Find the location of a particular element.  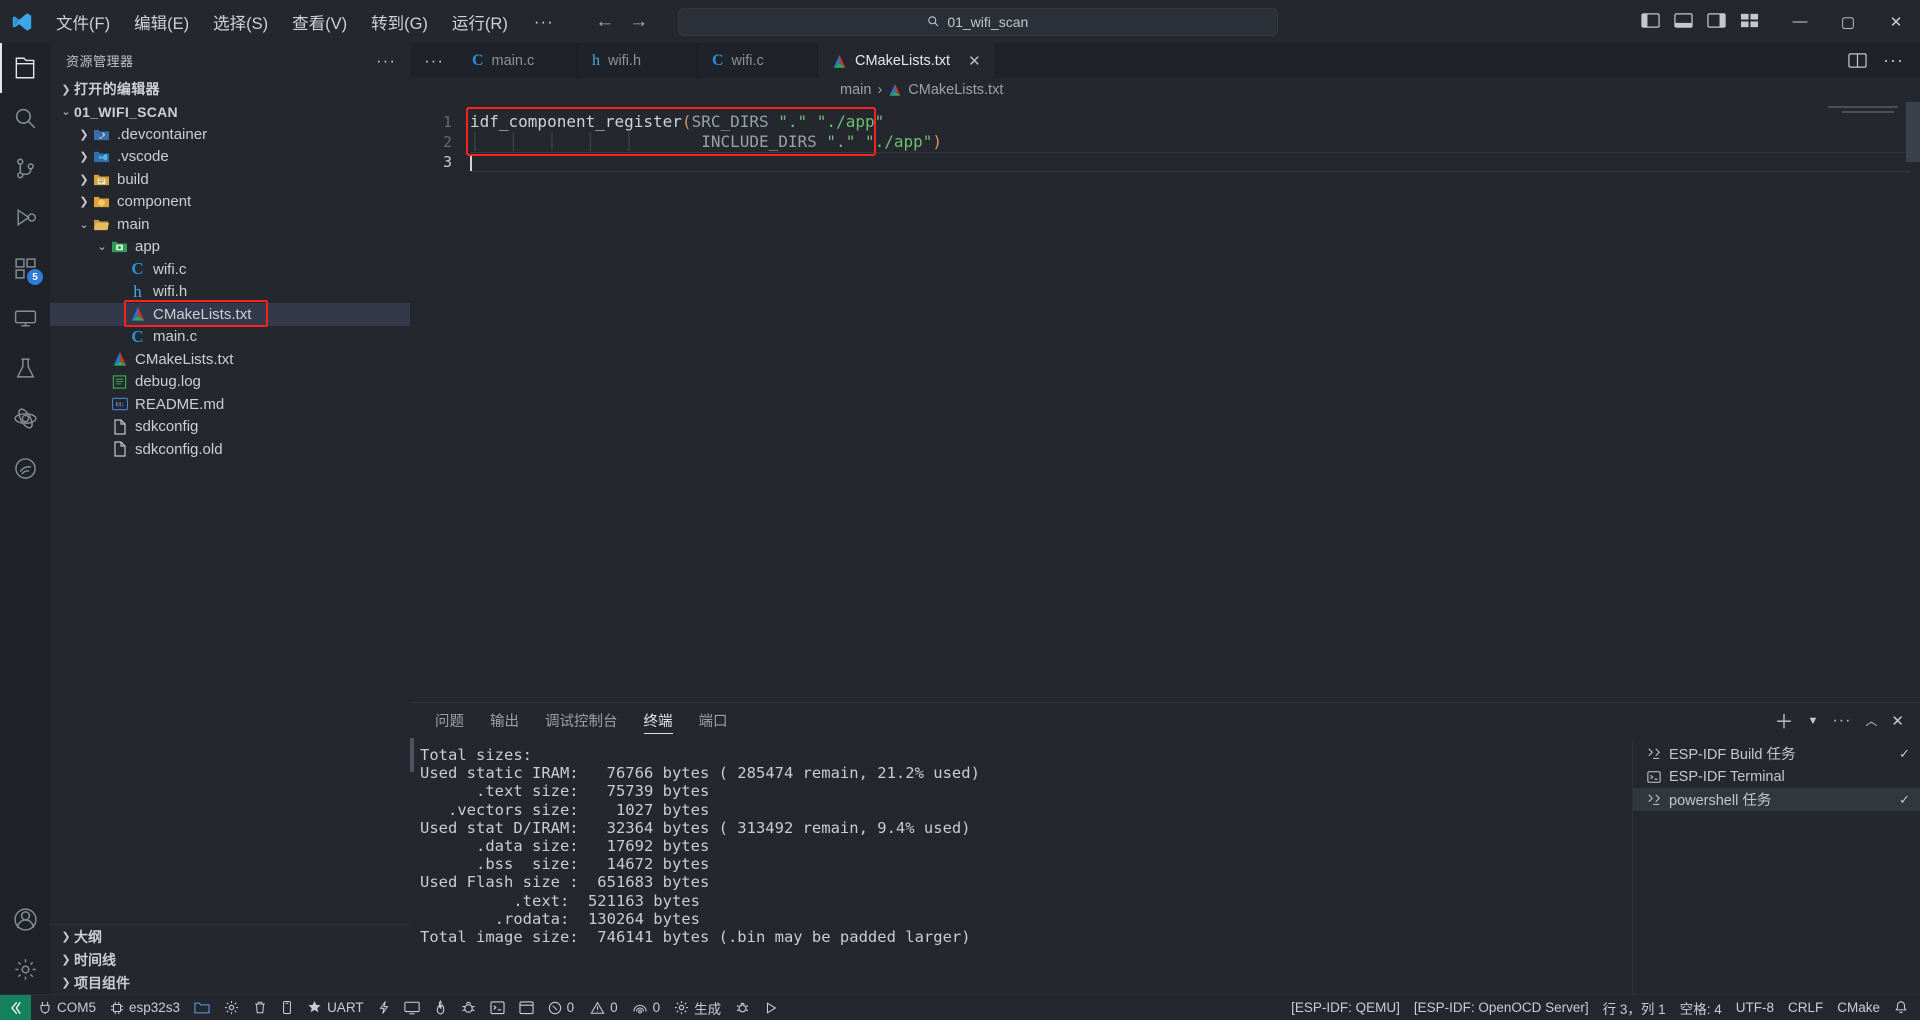

navigate-back-icon: ← is located at coordinates (605, 22).